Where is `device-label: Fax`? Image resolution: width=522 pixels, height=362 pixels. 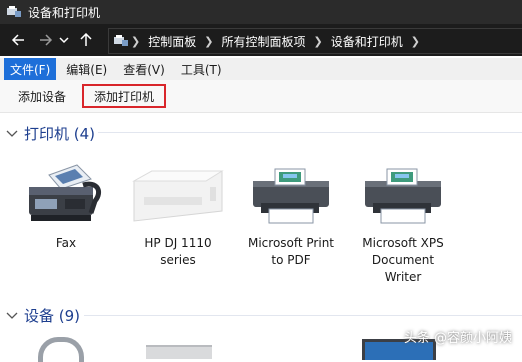
device-label: Fax is located at coordinates (66, 243).